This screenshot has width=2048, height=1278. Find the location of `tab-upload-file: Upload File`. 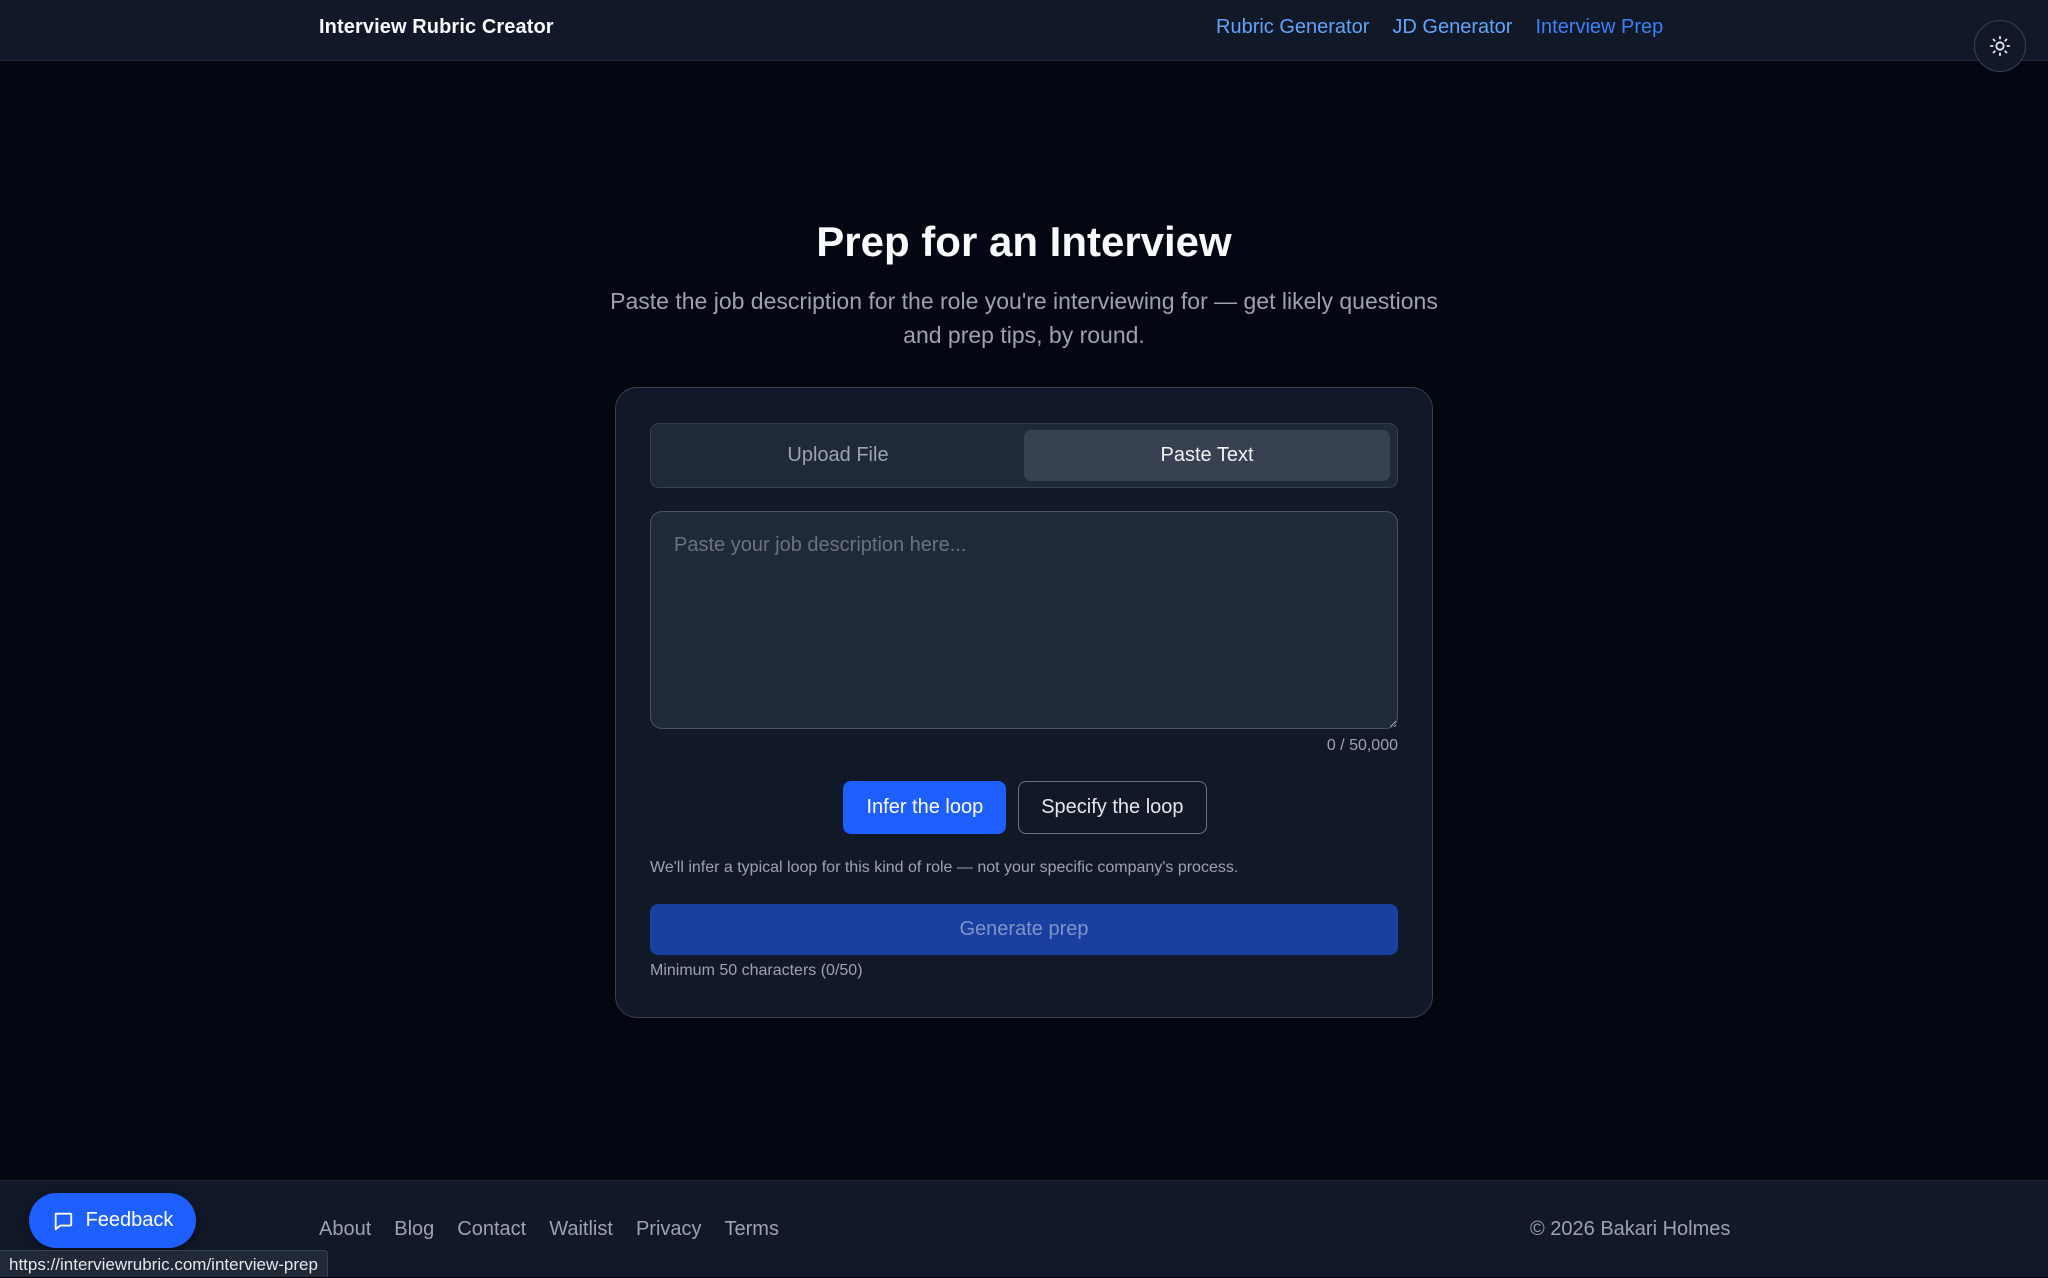

tab-upload-file: Upload File is located at coordinates (838, 455).